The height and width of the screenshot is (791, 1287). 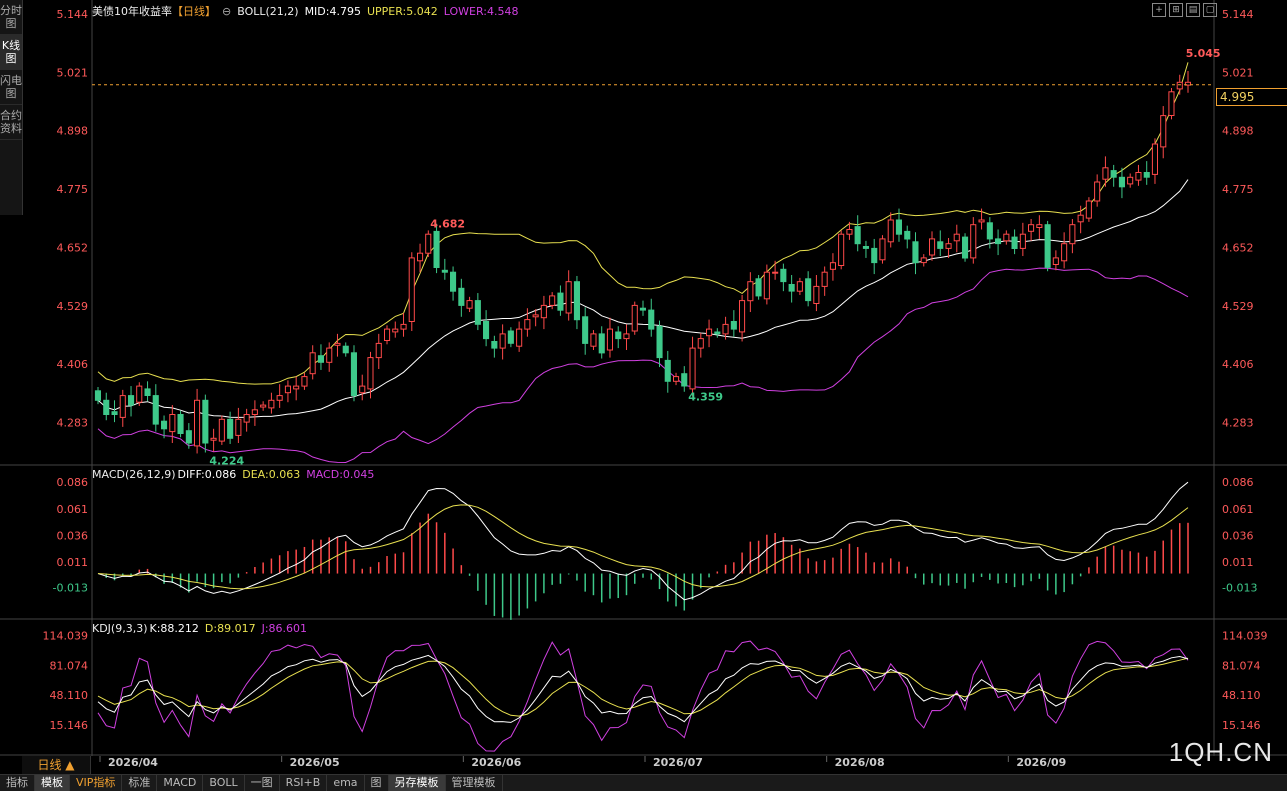 What do you see at coordinates (346, 783) in the screenshot?
I see `tab-ema: ema` at bounding box center [346, 783].